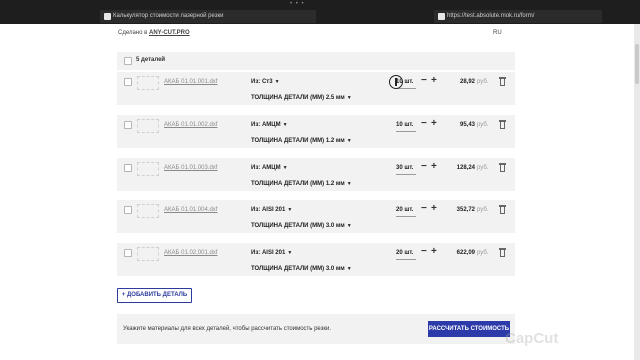 The image size is (640, 360). I want to click on scrollbar-thumb, so click(637, 64).